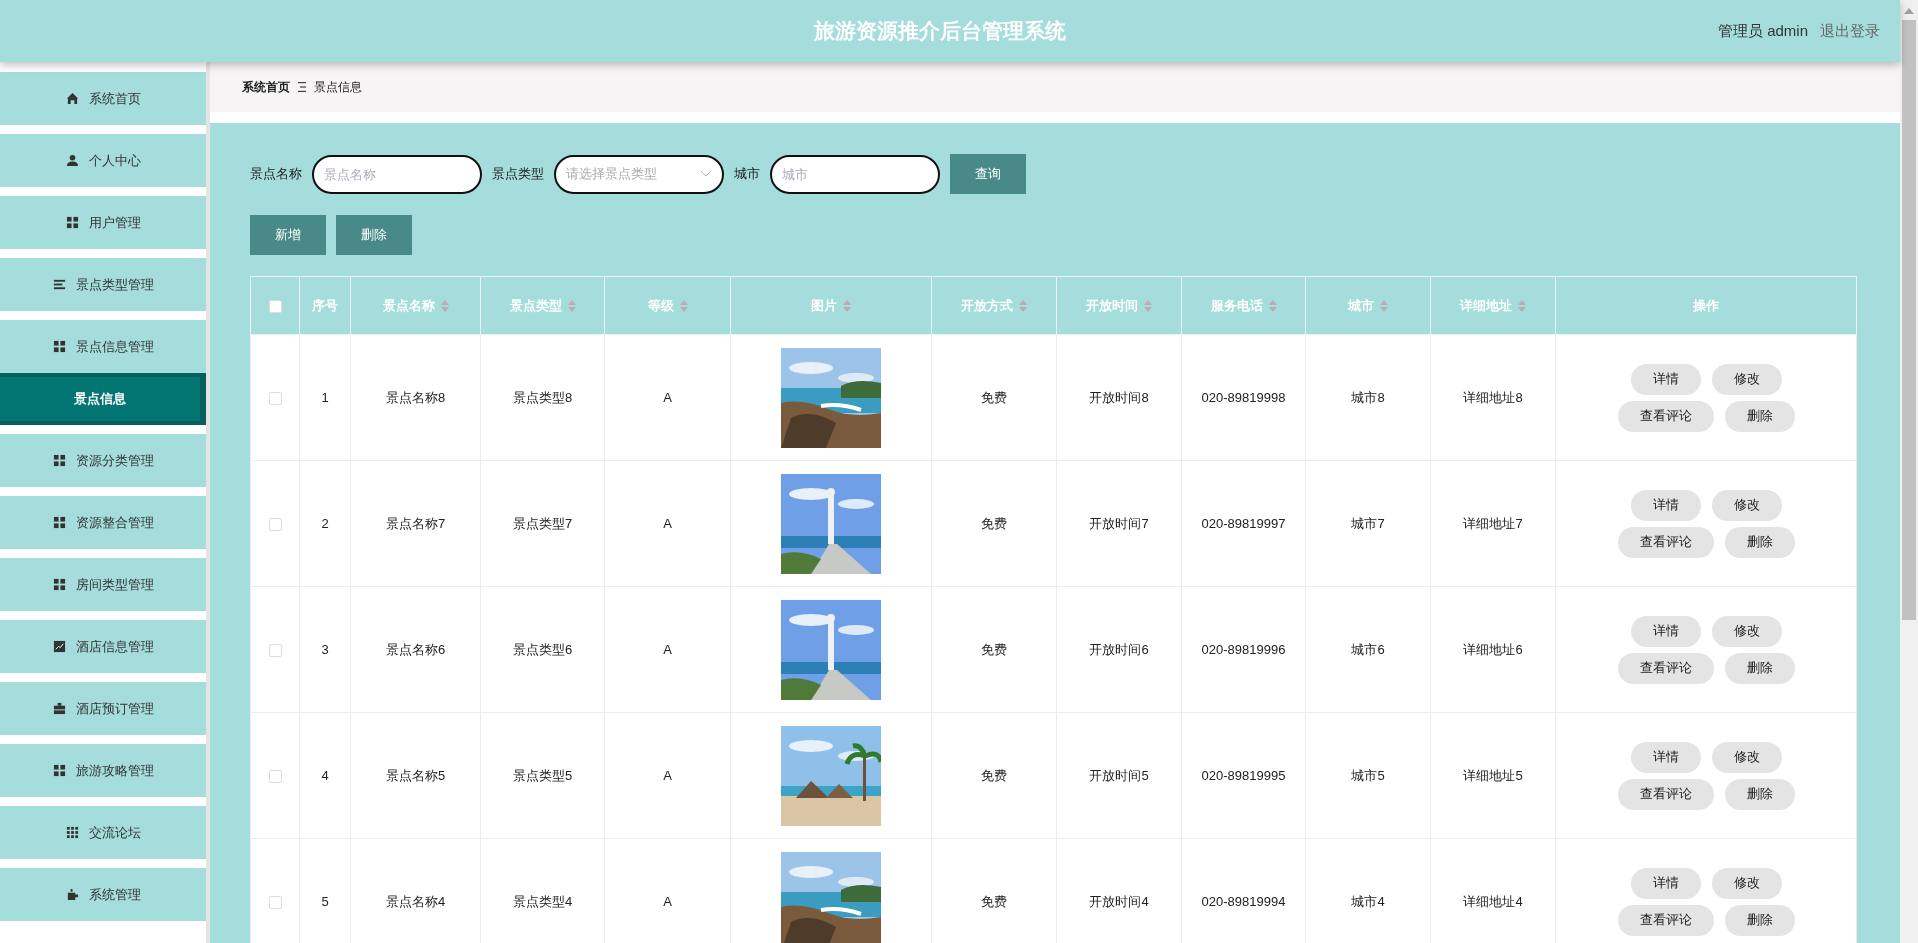  Describe the element at coordinates (103, 522) in the screenshot. I see `sidebar-item: 资源整合管理` at that location.